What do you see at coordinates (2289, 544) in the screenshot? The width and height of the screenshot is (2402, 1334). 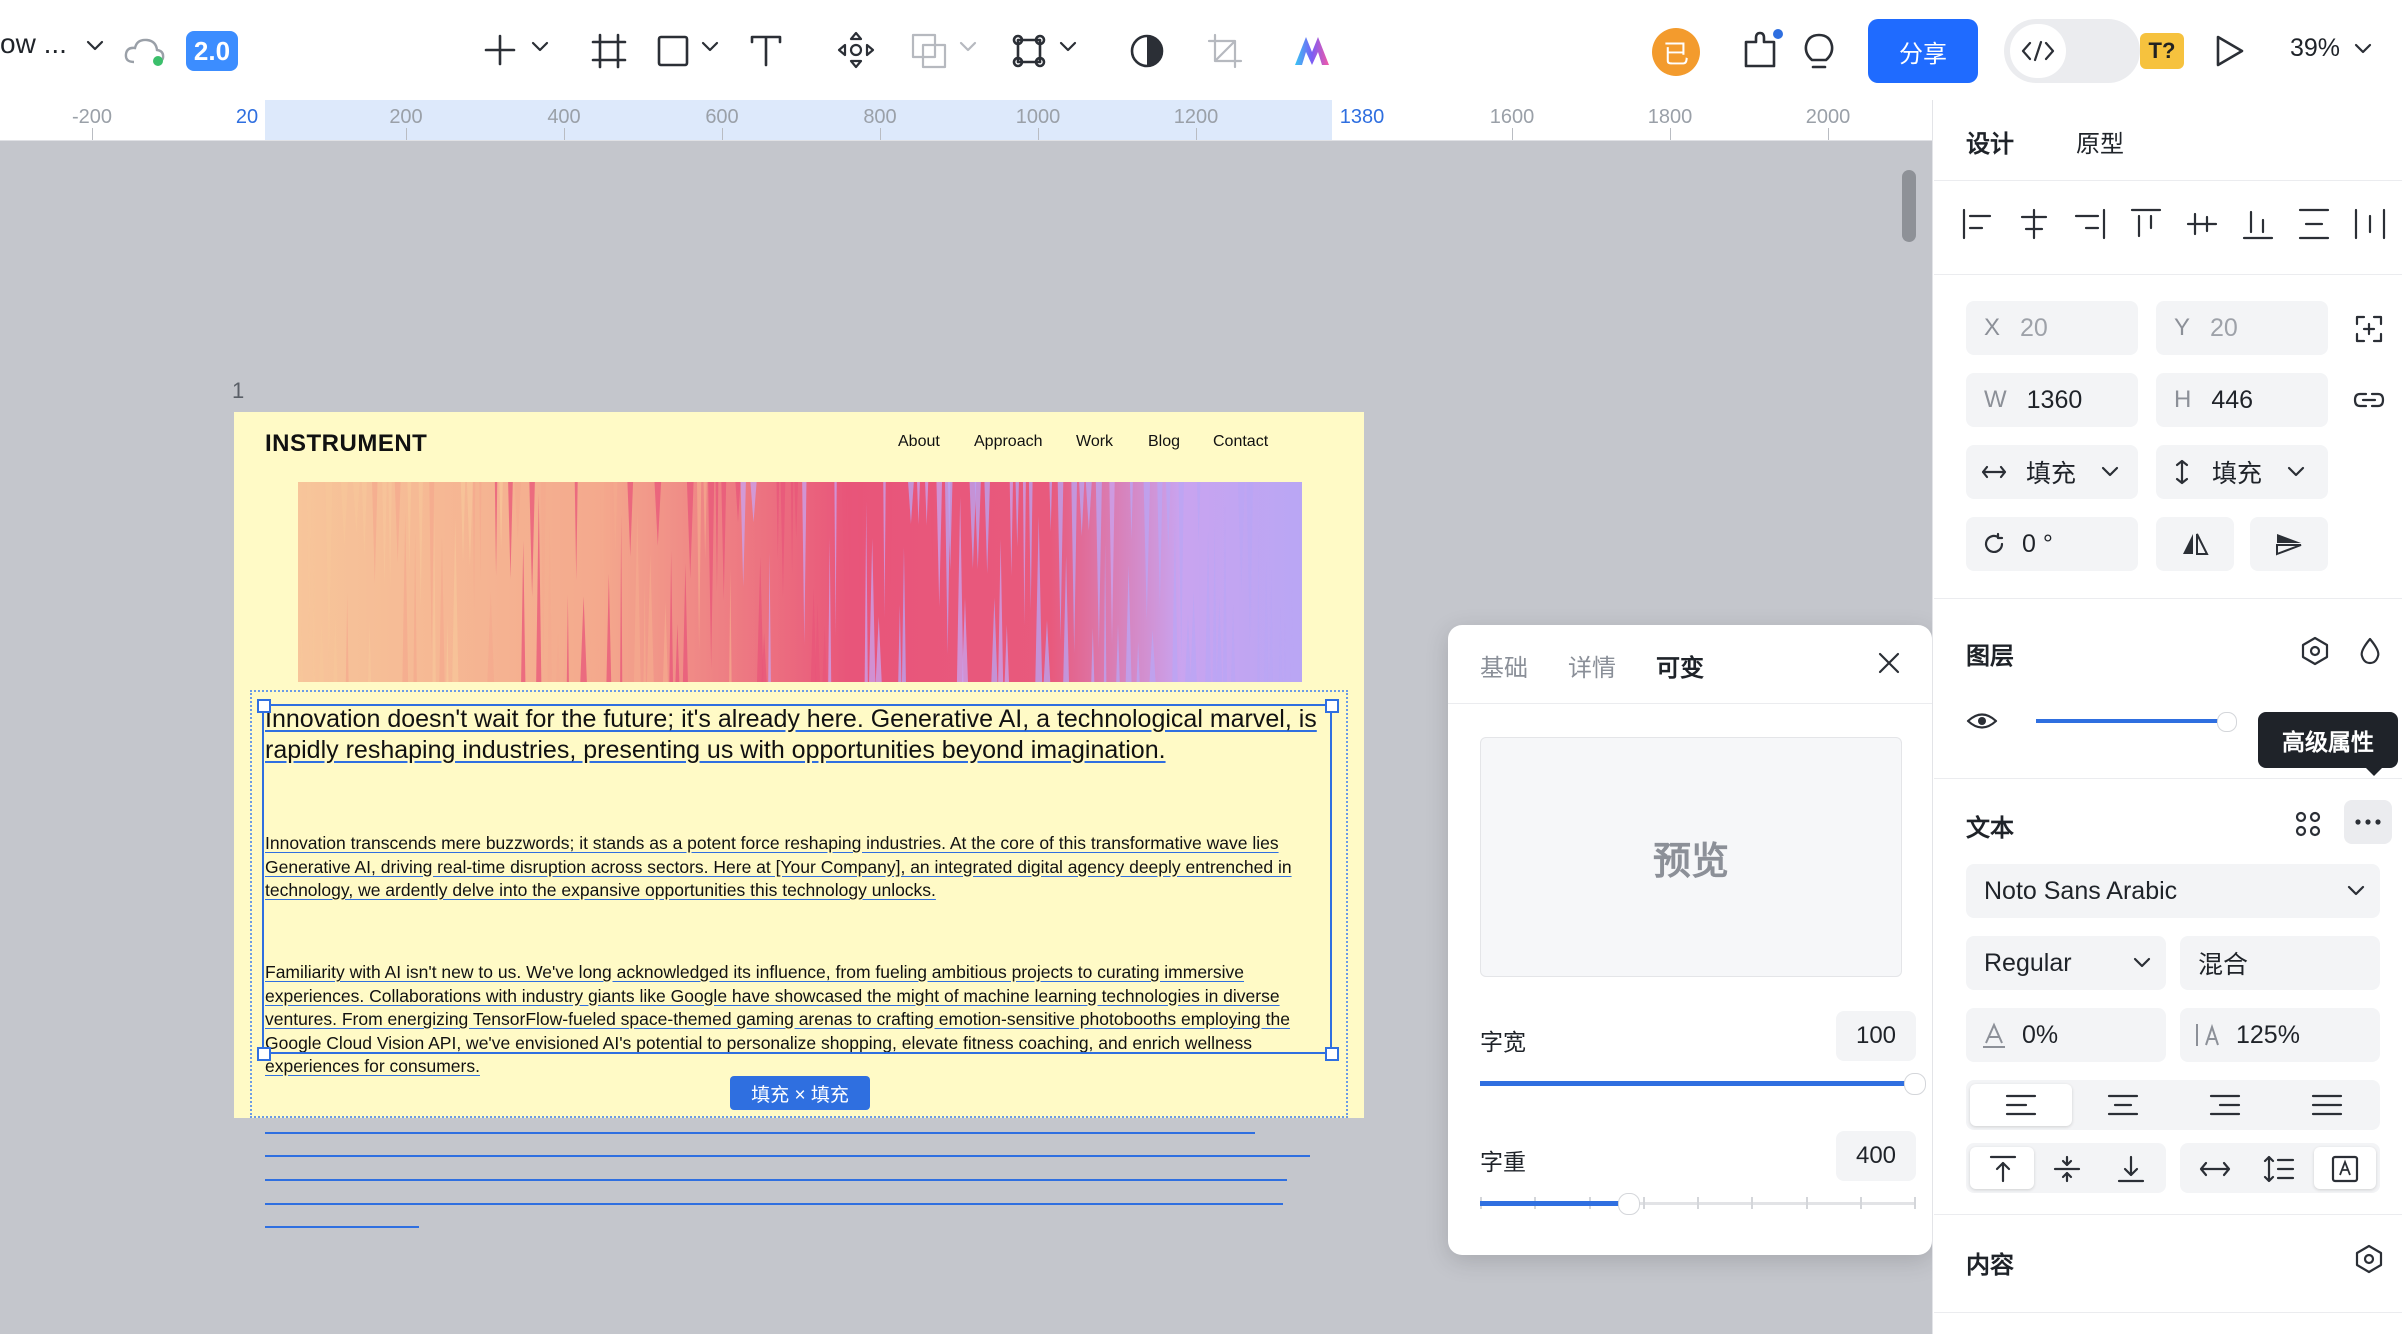 I see `flip-vertical-button` at bounding box center [2289, 544].